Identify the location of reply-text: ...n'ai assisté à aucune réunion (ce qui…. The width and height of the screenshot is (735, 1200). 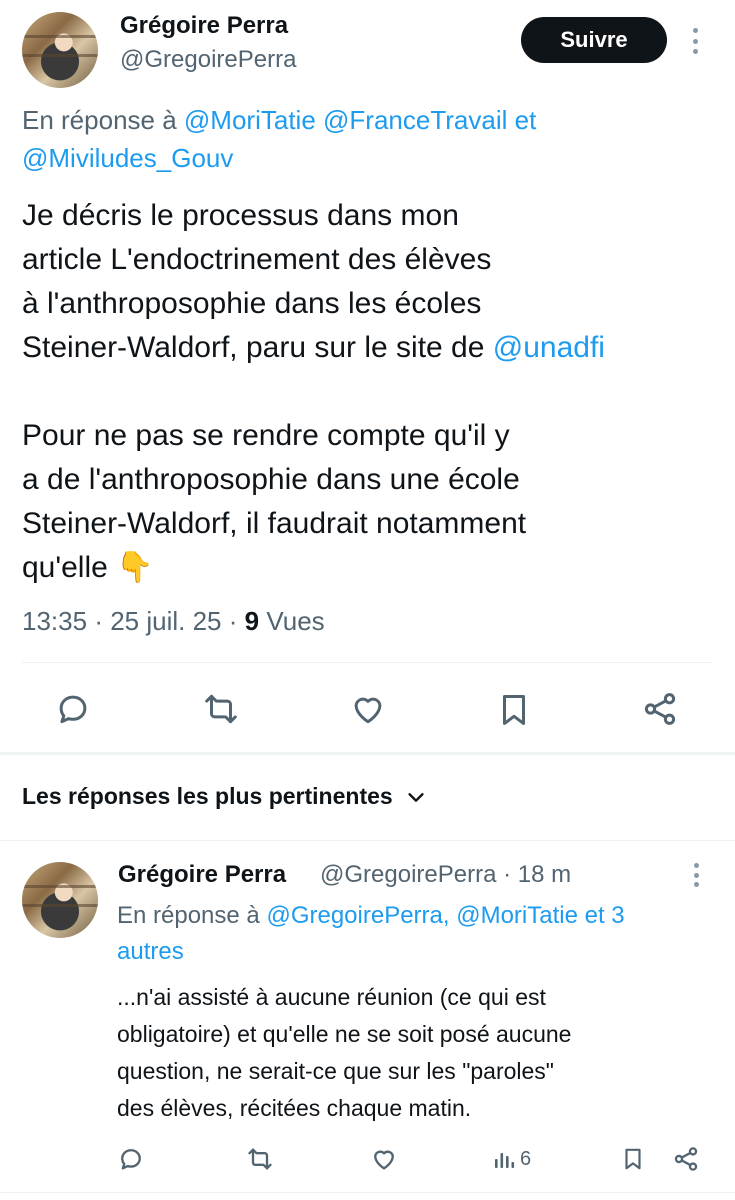
(417, 1053).